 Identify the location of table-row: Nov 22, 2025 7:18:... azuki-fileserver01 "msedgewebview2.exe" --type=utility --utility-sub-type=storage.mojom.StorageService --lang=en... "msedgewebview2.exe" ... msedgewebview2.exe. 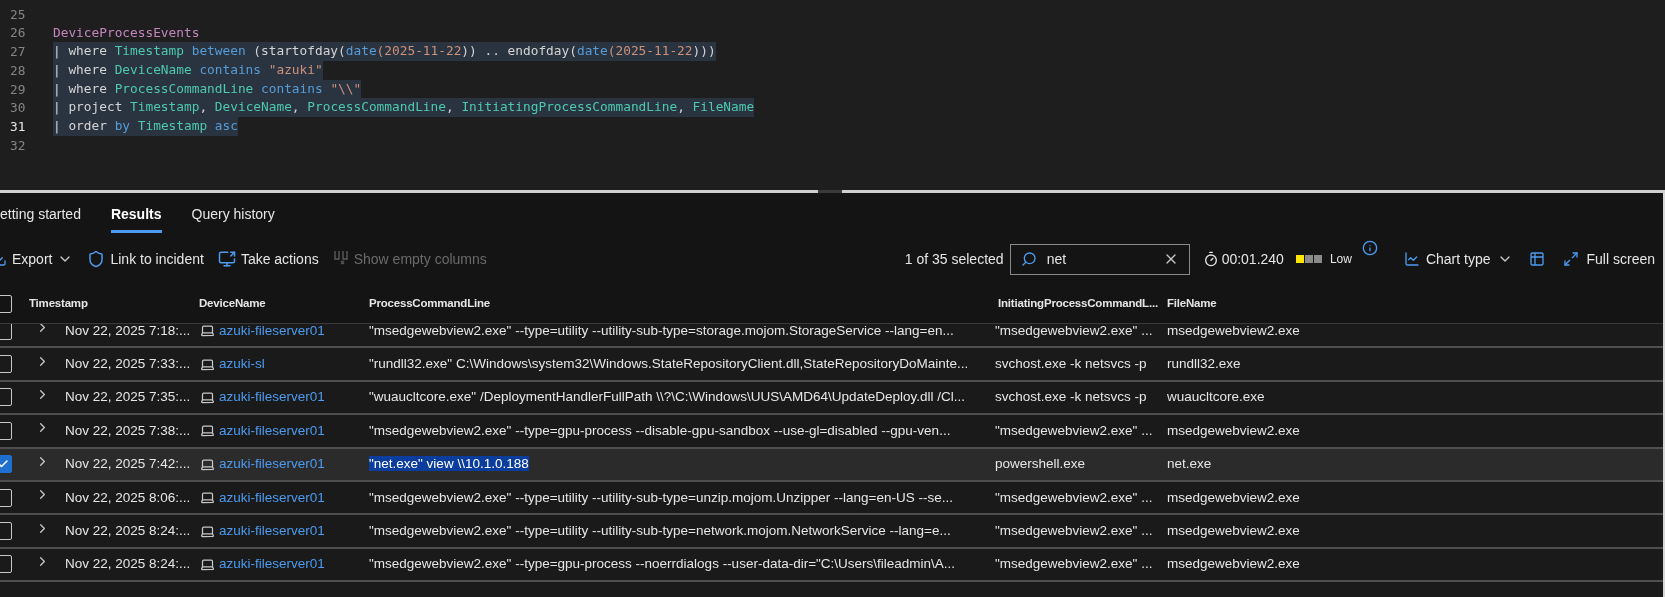
(831, 336).